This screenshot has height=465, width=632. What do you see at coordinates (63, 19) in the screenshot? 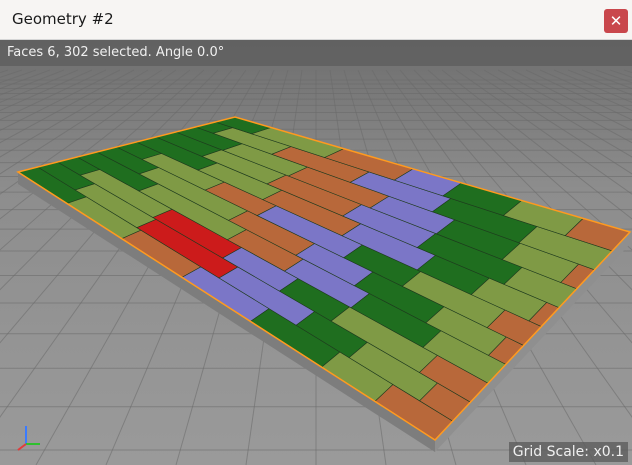
I see `window-title: Geometry #2` at bounding box center [63, 19].